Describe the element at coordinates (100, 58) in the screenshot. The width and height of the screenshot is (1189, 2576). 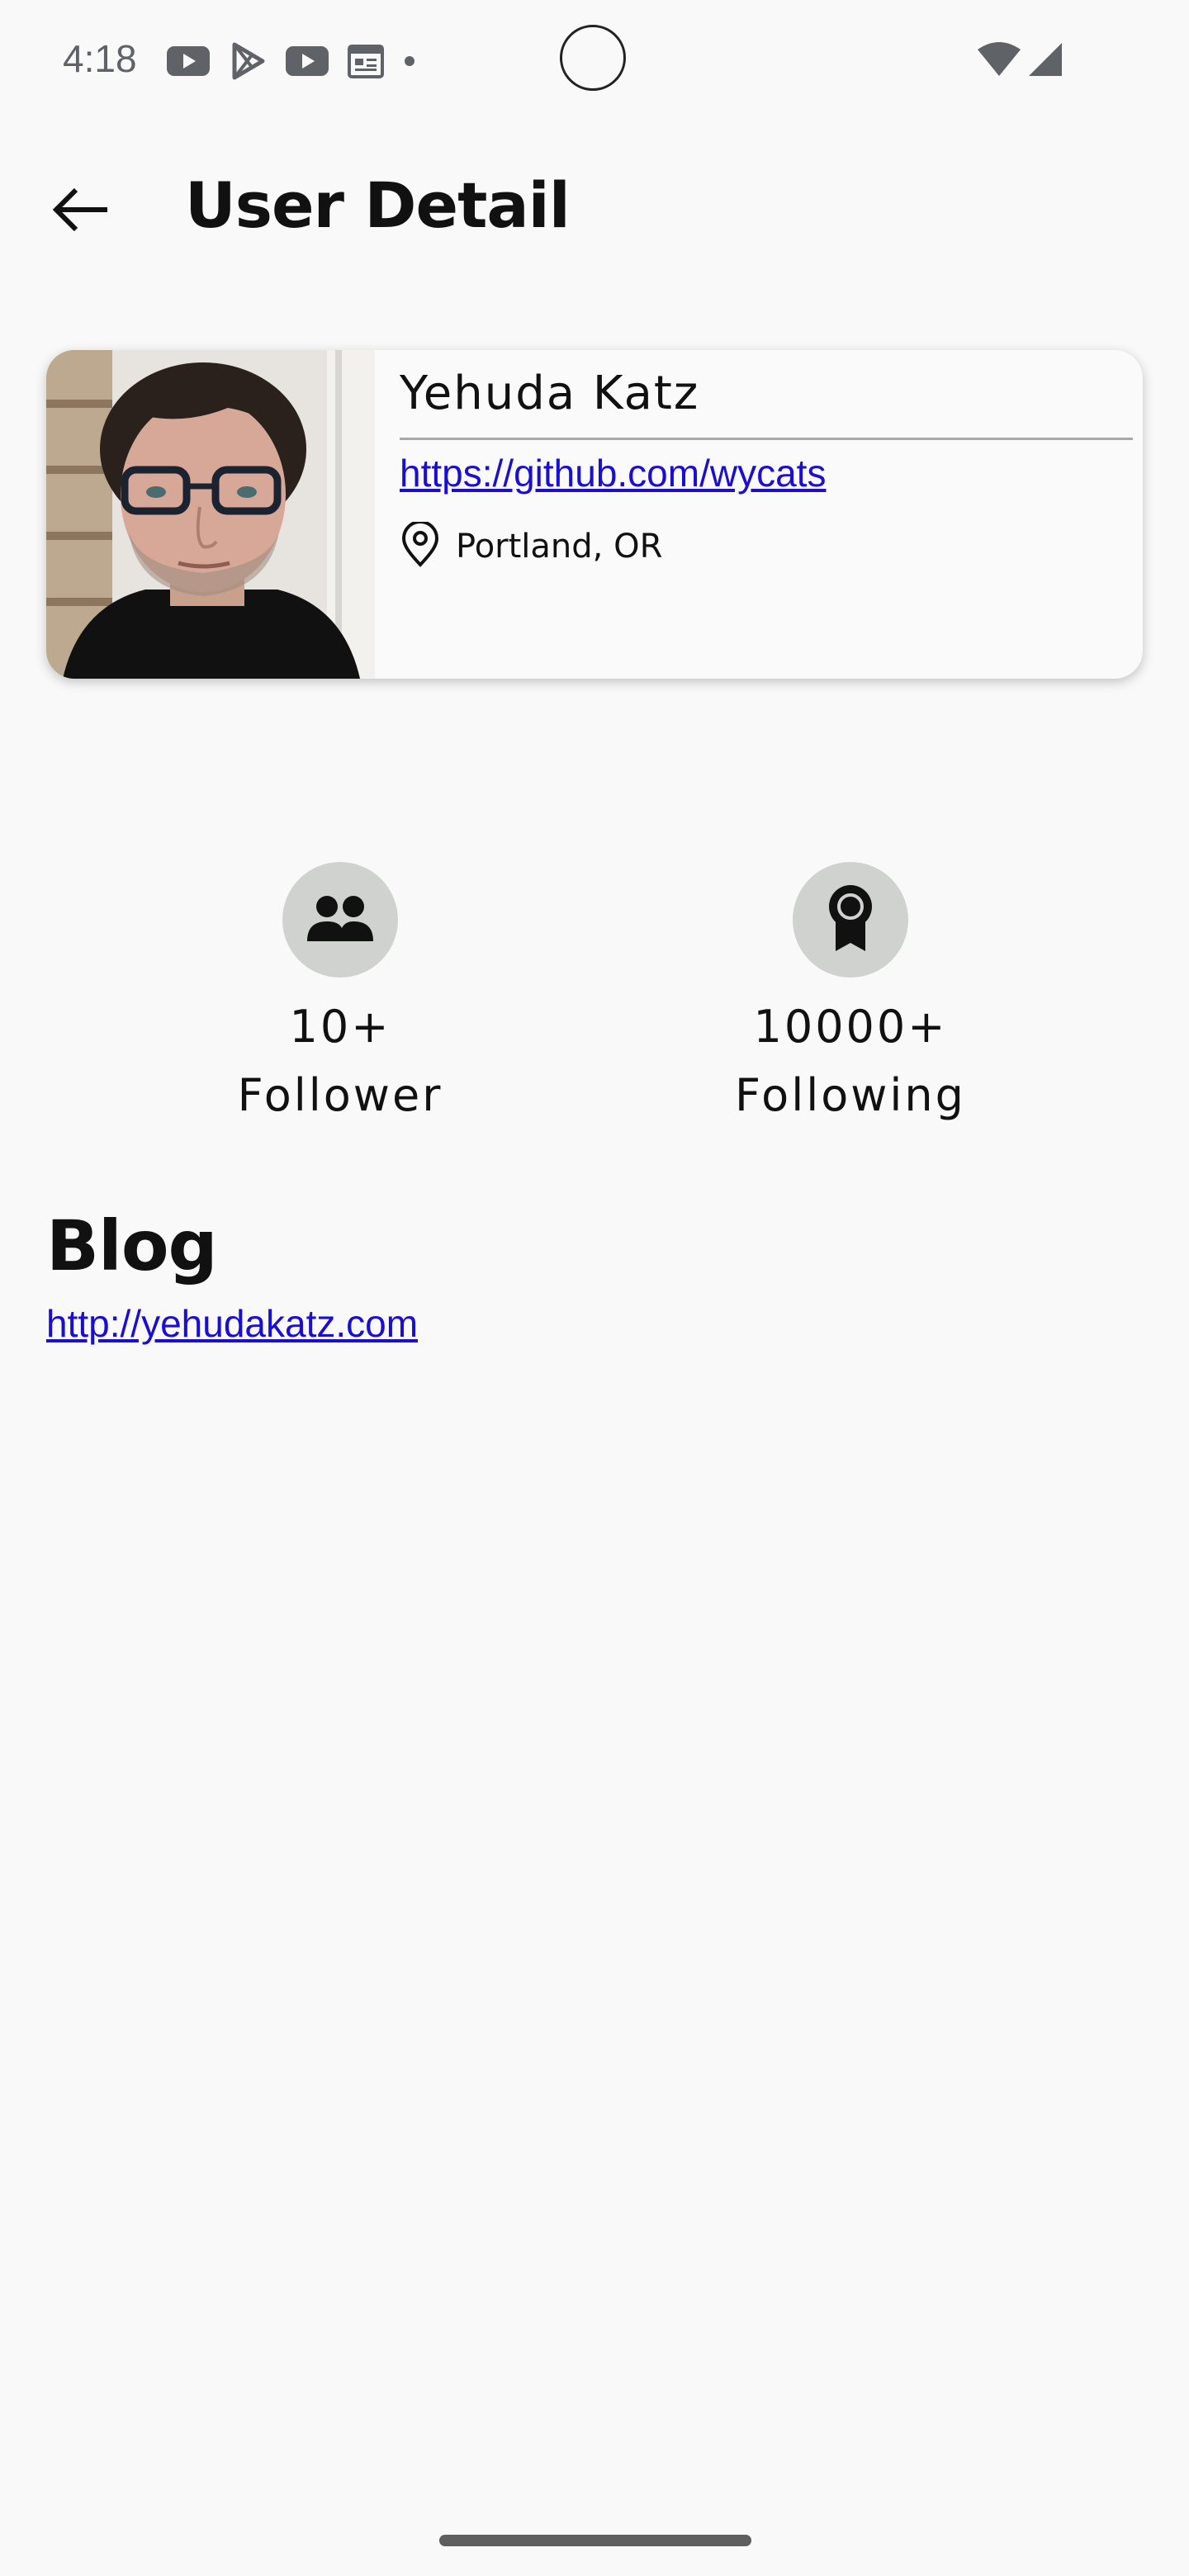
I see `status-time: 4:18` at that location.